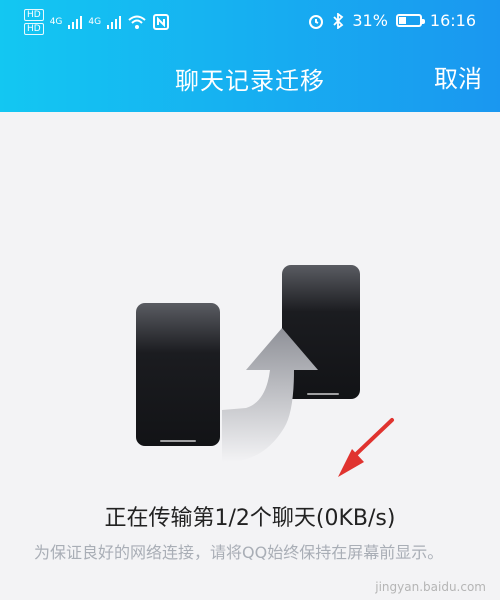 This screenshot has width=500, height=600. Describe the element at coordinates (316, 21) in the screenshot. I see `alarm-icon` at that location.